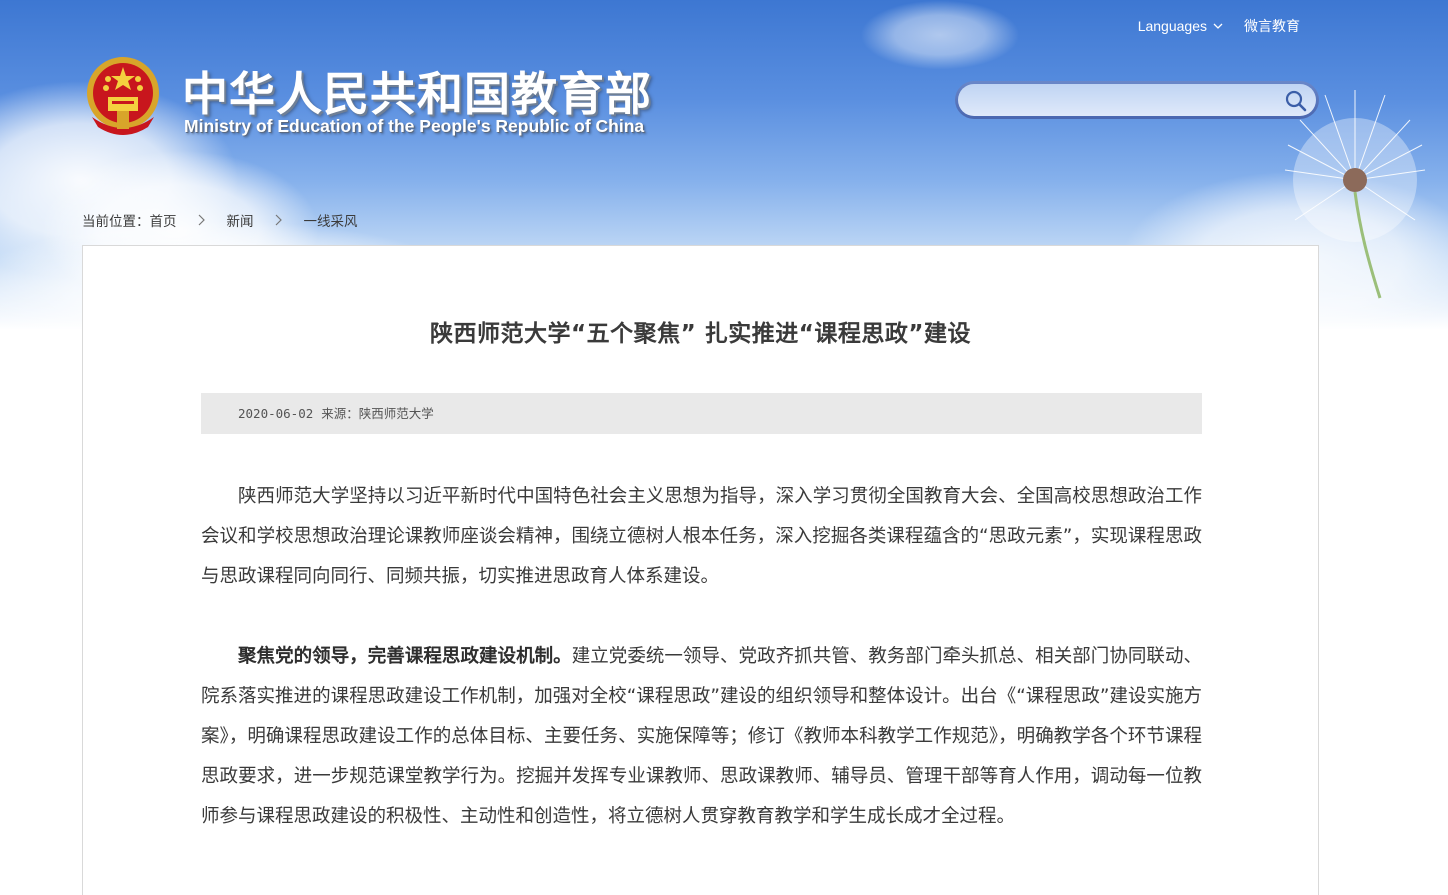 This screenshot has width=1448, height=895. What do you see at coordinates (1272, 26) in the screenshot?
I see `weibo-link: 微言教育` at bounding box center [1272, 26].